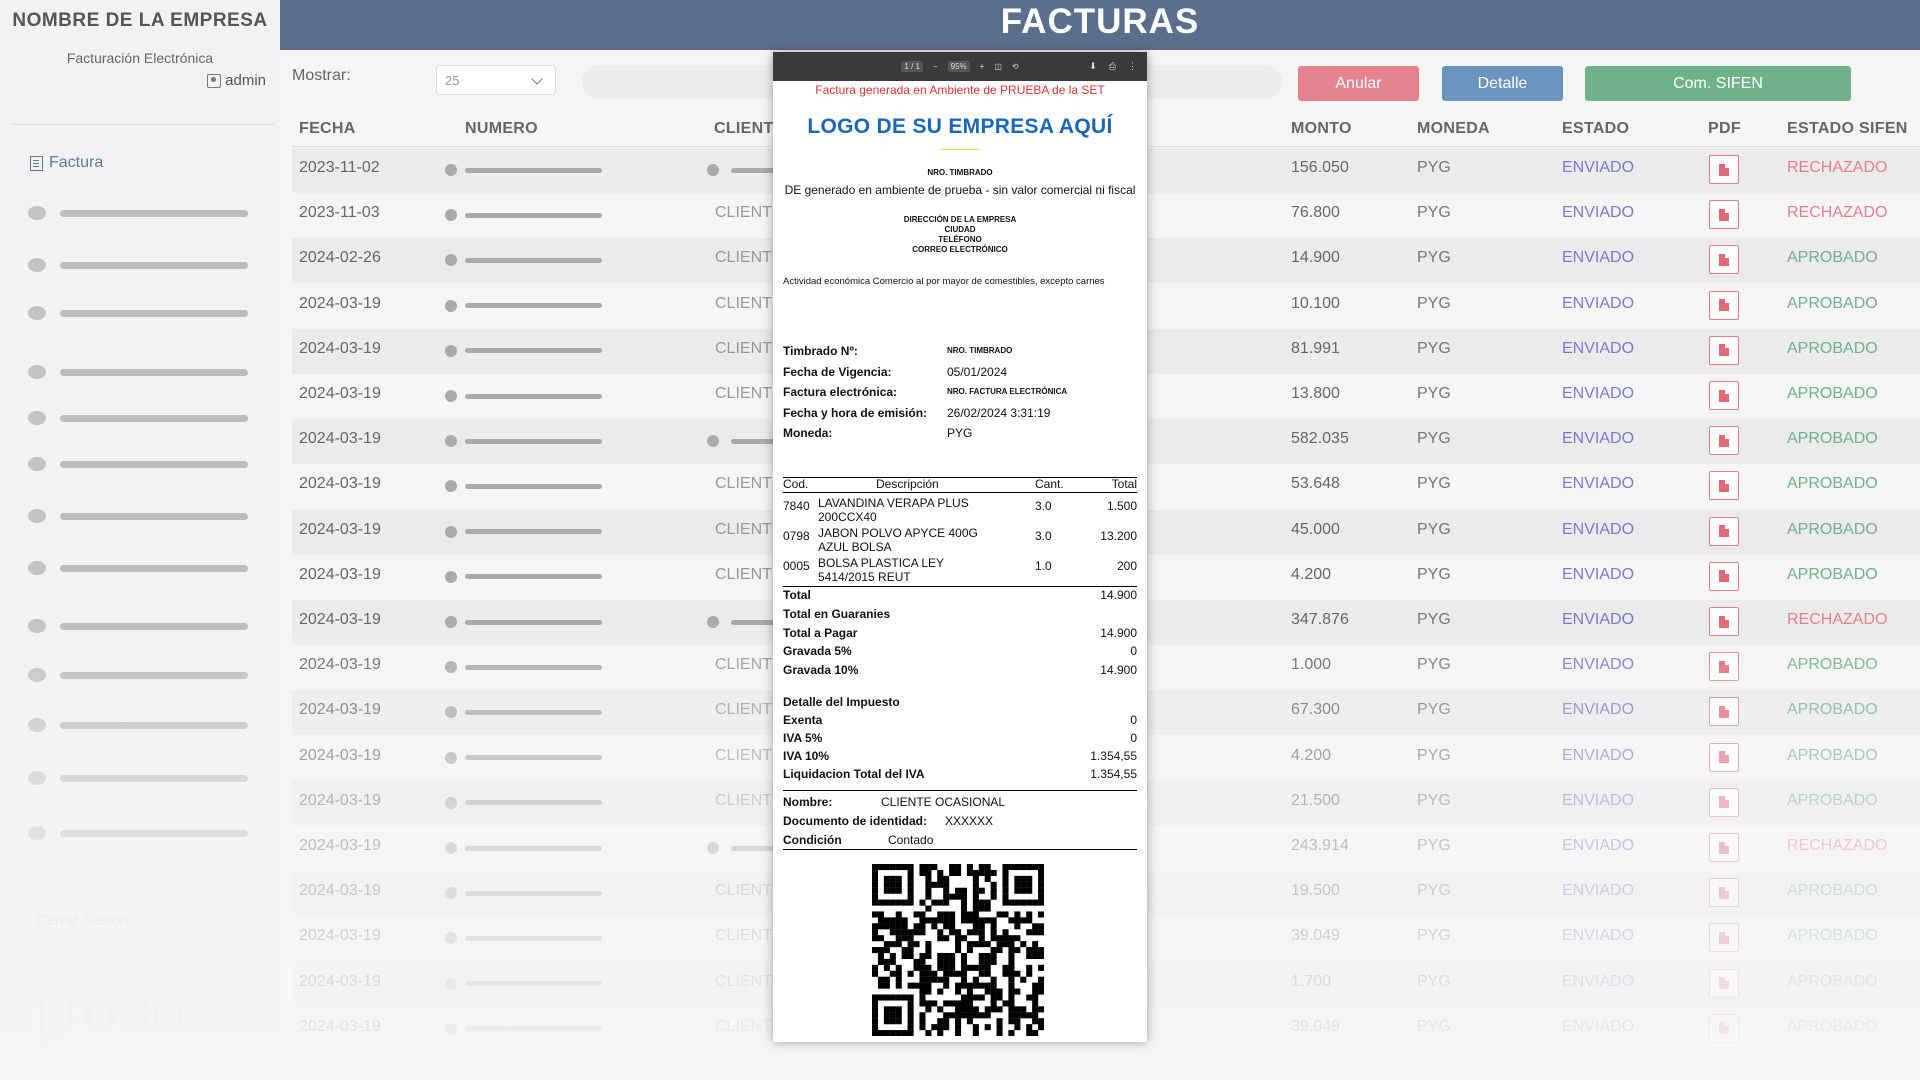  I want to click on logout-link: Cerrar Sesión, so click(82, 920).